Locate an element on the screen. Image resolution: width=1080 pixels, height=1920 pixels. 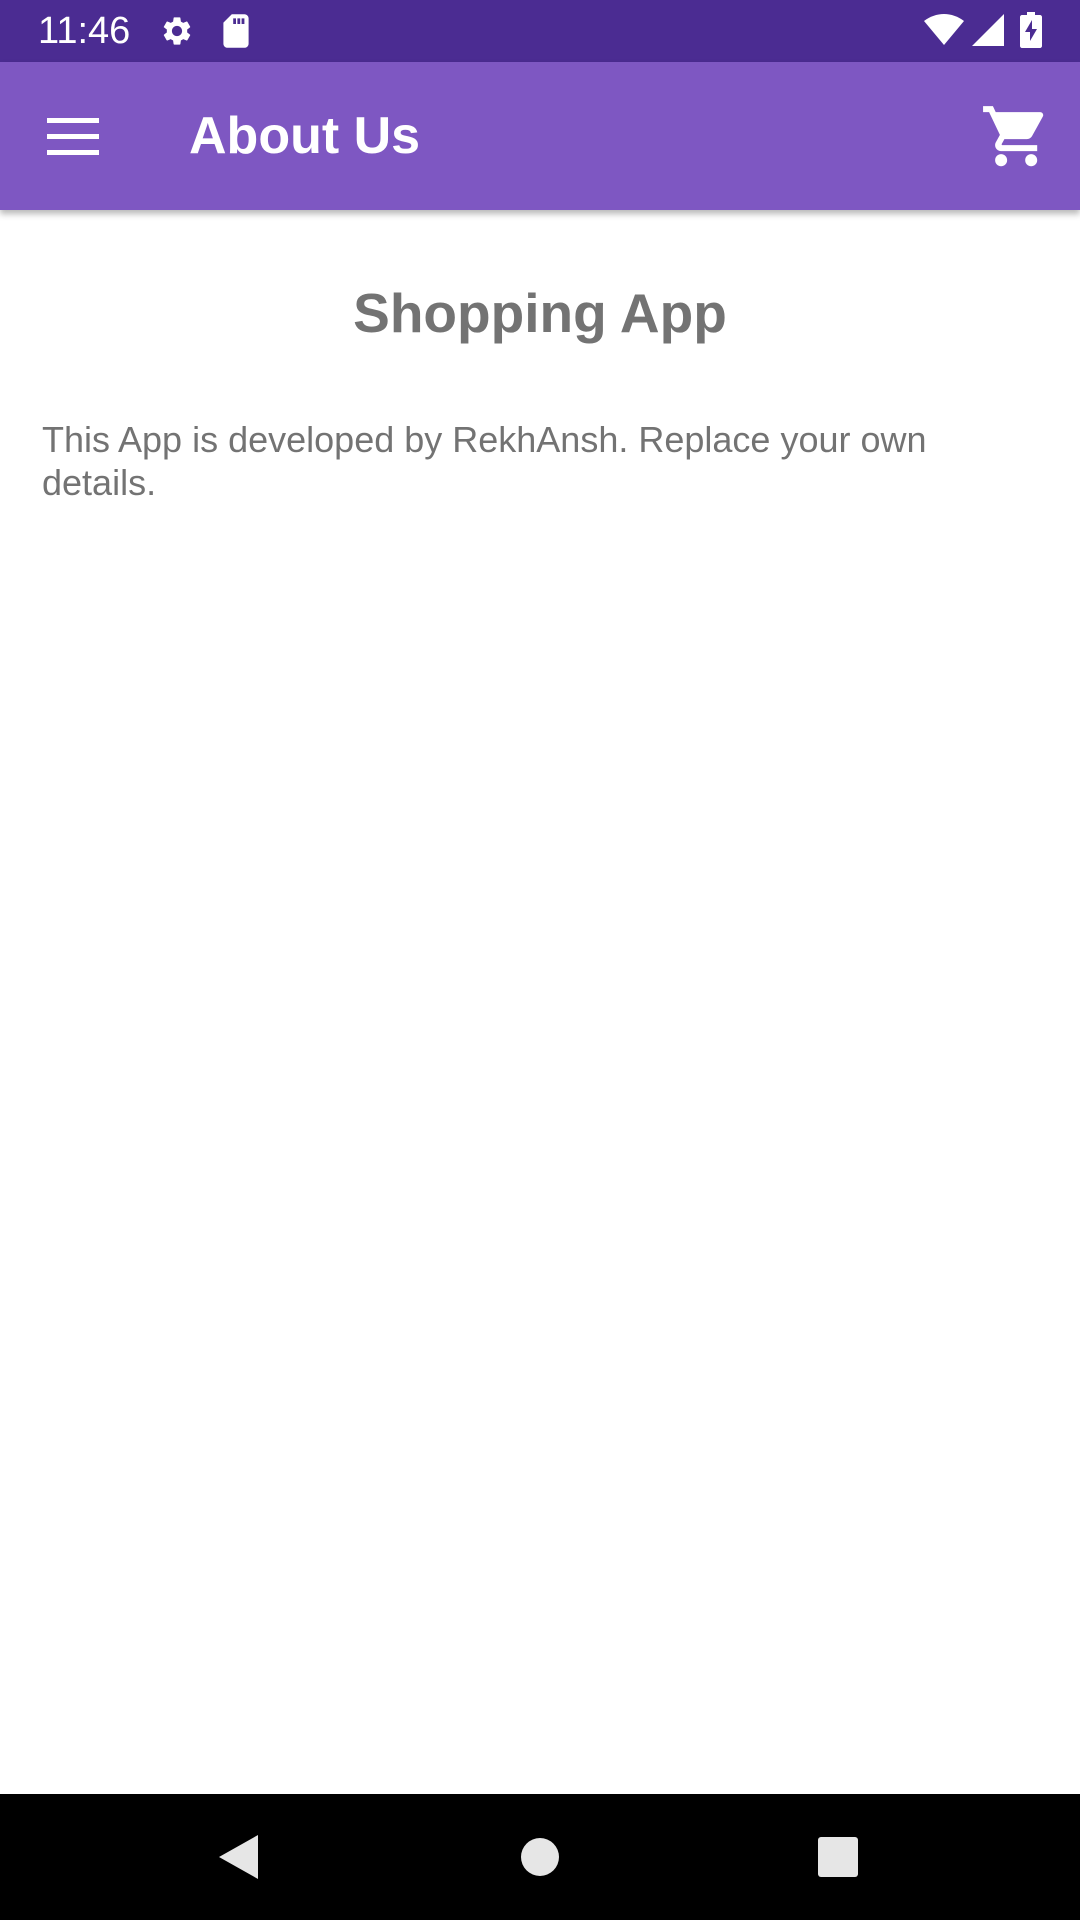
navigation-bar is located at coordinates (540, 1857).